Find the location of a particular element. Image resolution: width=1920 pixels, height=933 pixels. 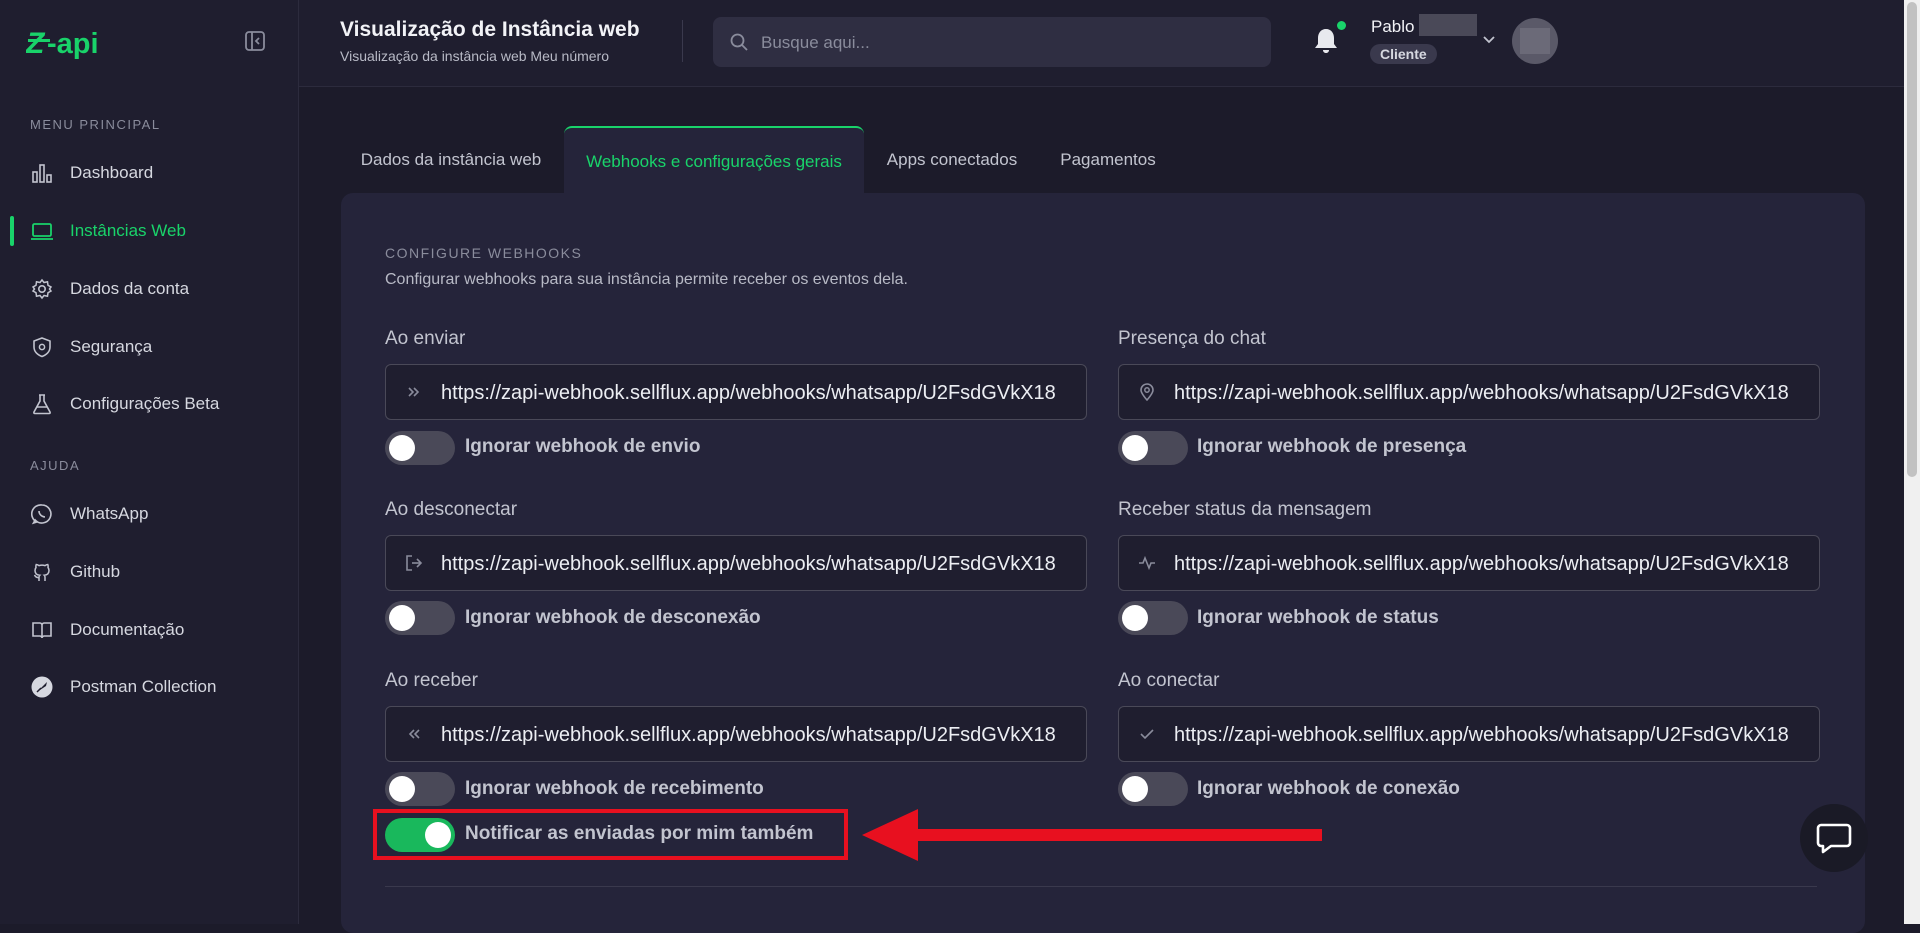

sidebar-item-label: Configurações Beta is located at coordinates (145, 403).